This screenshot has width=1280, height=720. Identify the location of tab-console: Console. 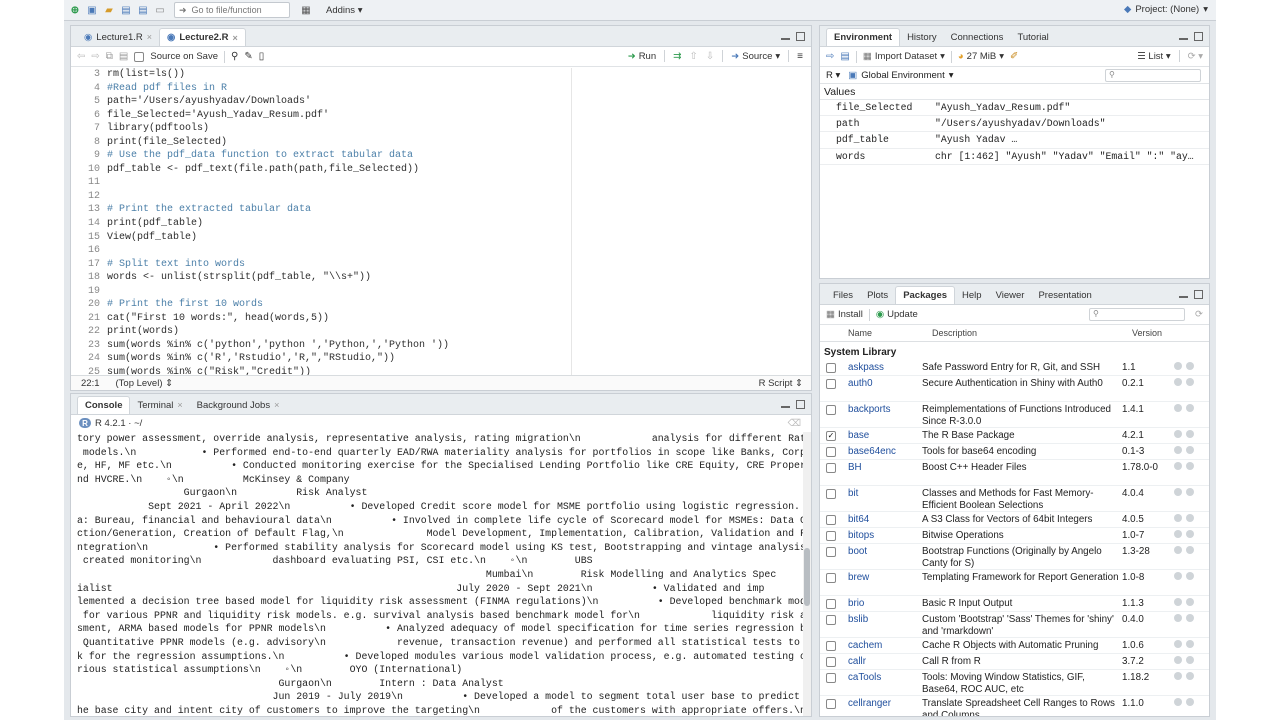
(104, 405).